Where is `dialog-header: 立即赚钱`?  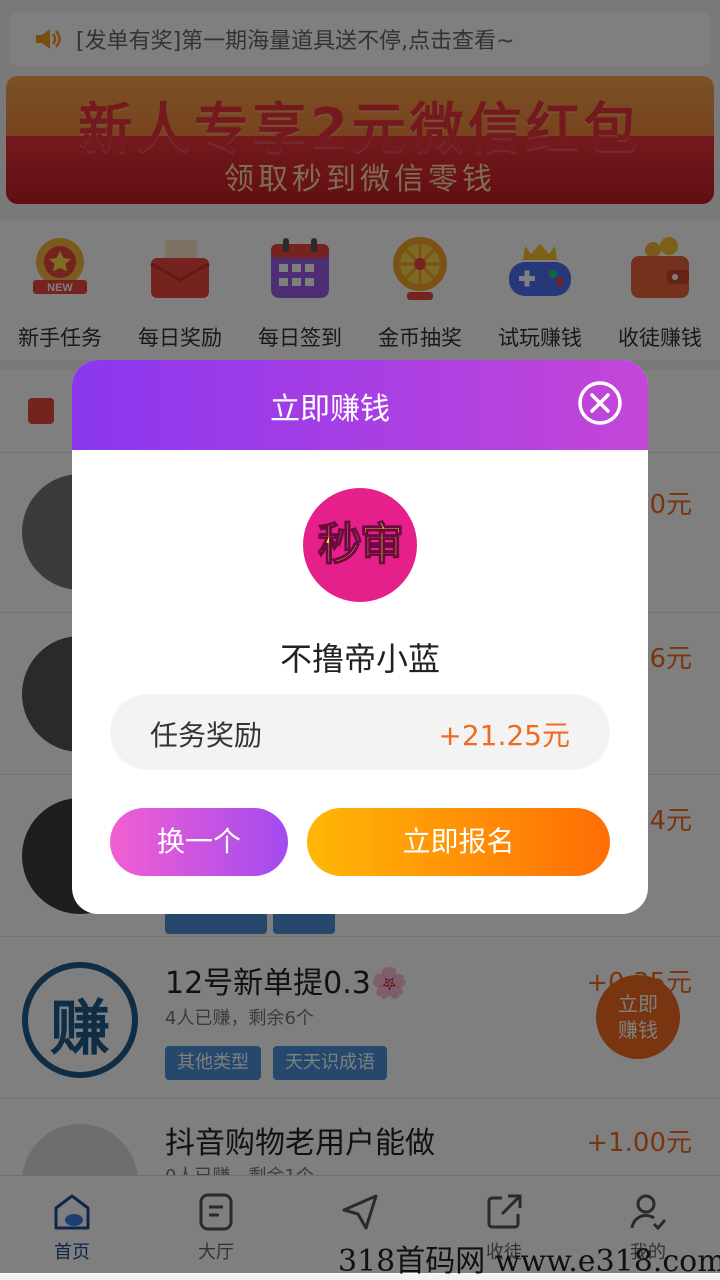 dialog-header: 立即赚钱 is located at coordinates (360, 405).